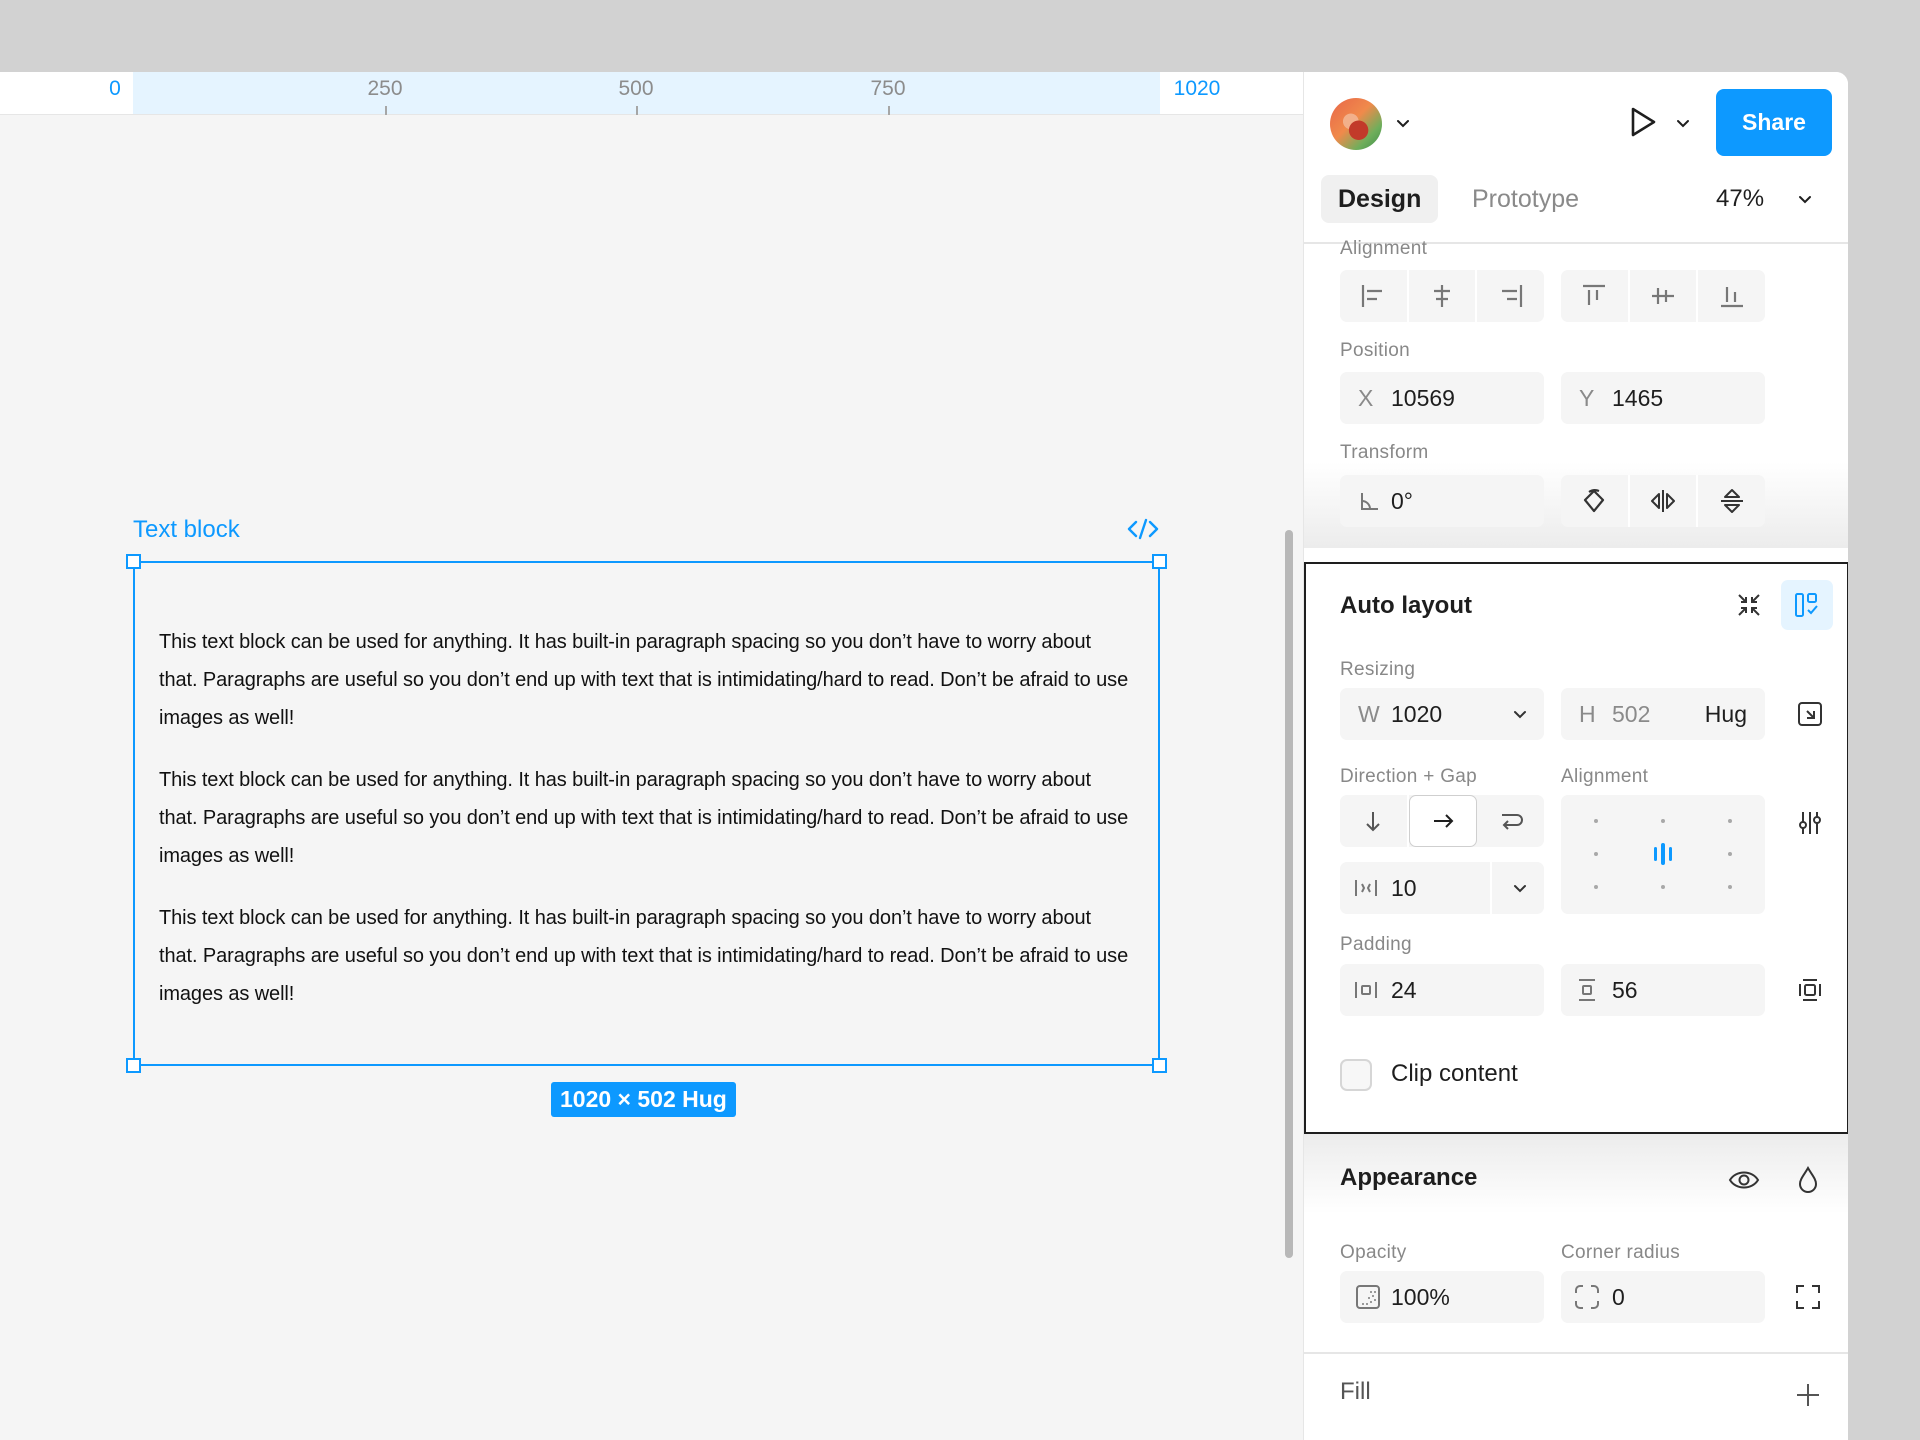 Image resolution: width=1920 pixels, height=1440 pixels. I want to click on ruler-label: 250, so click(385, 88).